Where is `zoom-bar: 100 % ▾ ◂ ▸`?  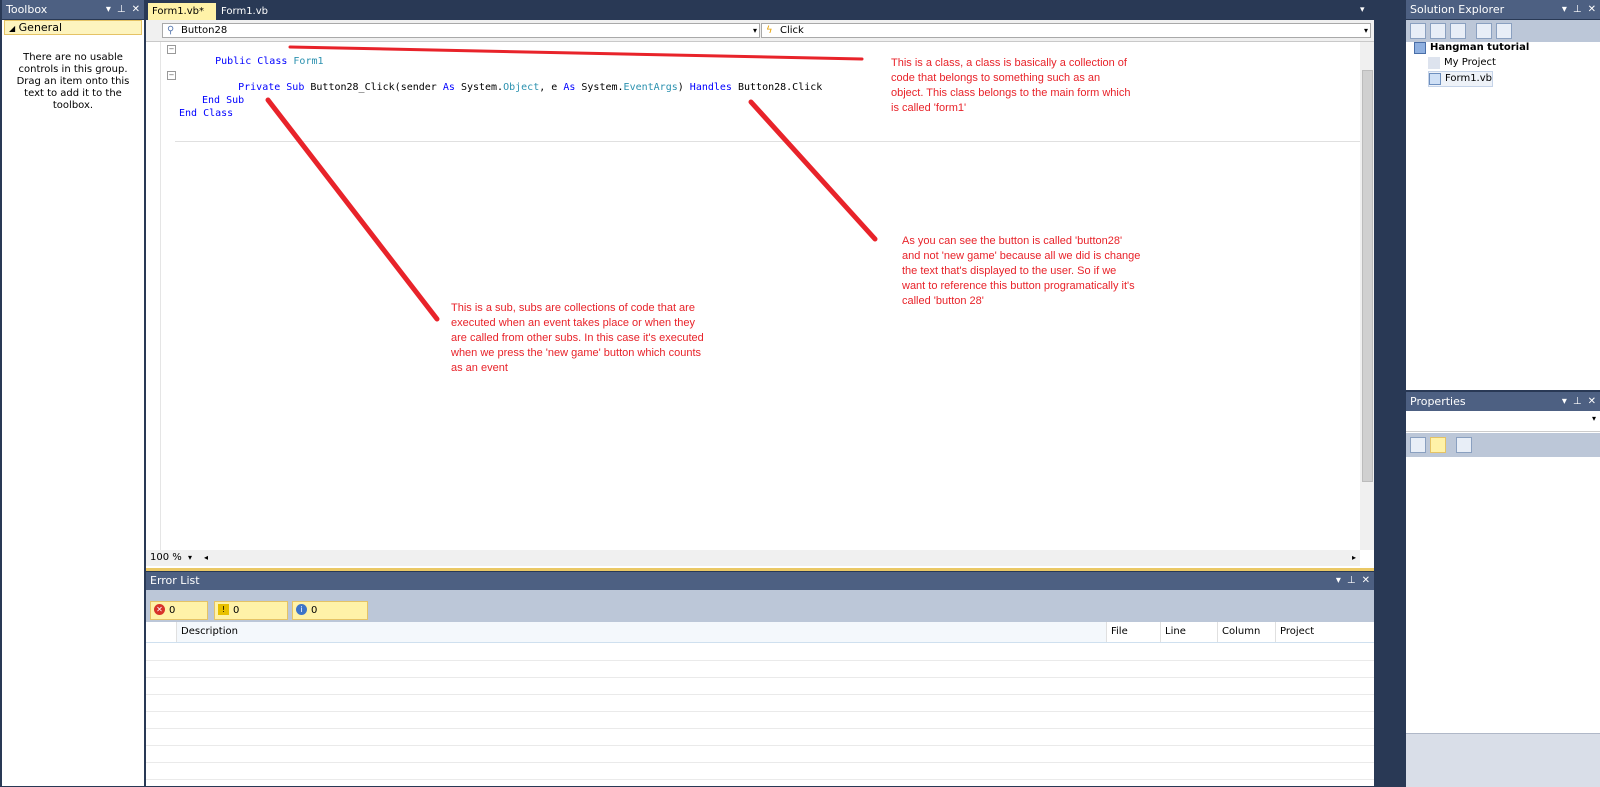 zoom-bar: 100 % ▾ ◂ ▸ is located at coordinates (753, 558).